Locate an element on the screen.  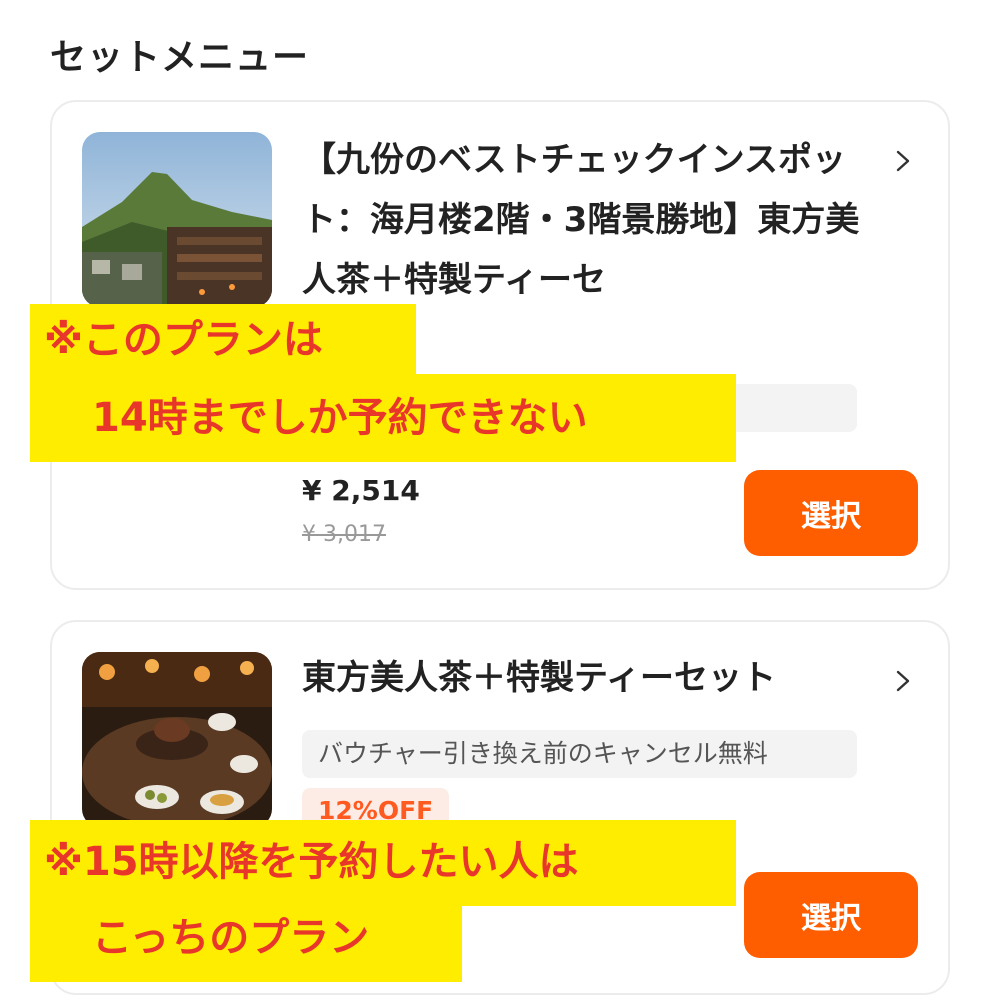
annotation-note-2-line-1: ※15時以降を予約したい人は is located at coordinates (383, 863).